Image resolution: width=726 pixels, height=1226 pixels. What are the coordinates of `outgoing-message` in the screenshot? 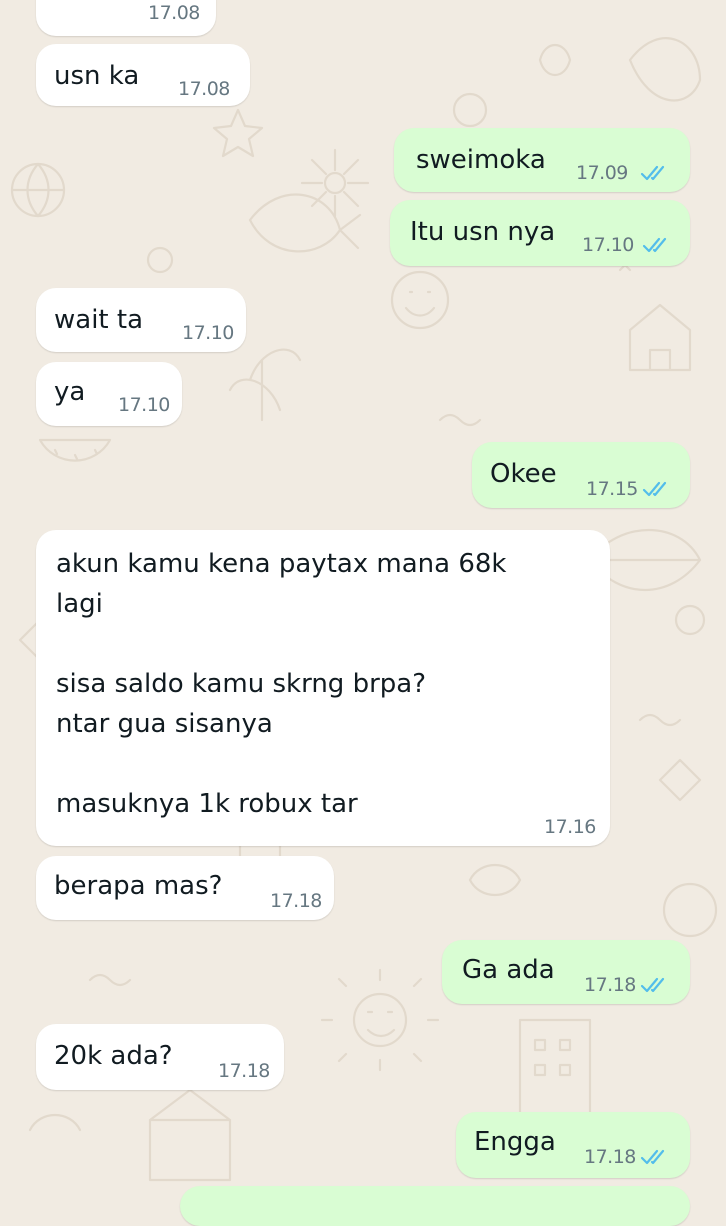 It's located at (435, 1206).